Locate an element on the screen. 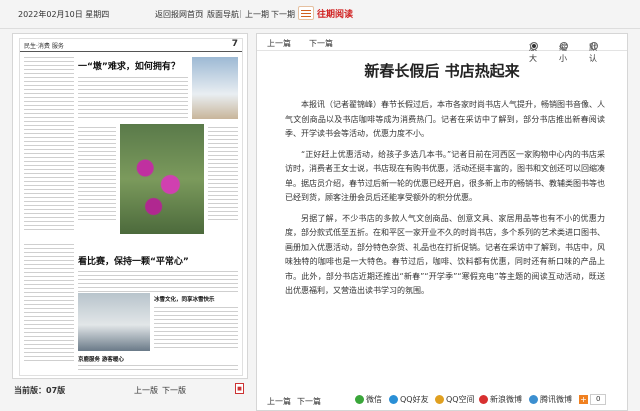  prev-article-link: 上一篇 is located at coordinates (279, 43).